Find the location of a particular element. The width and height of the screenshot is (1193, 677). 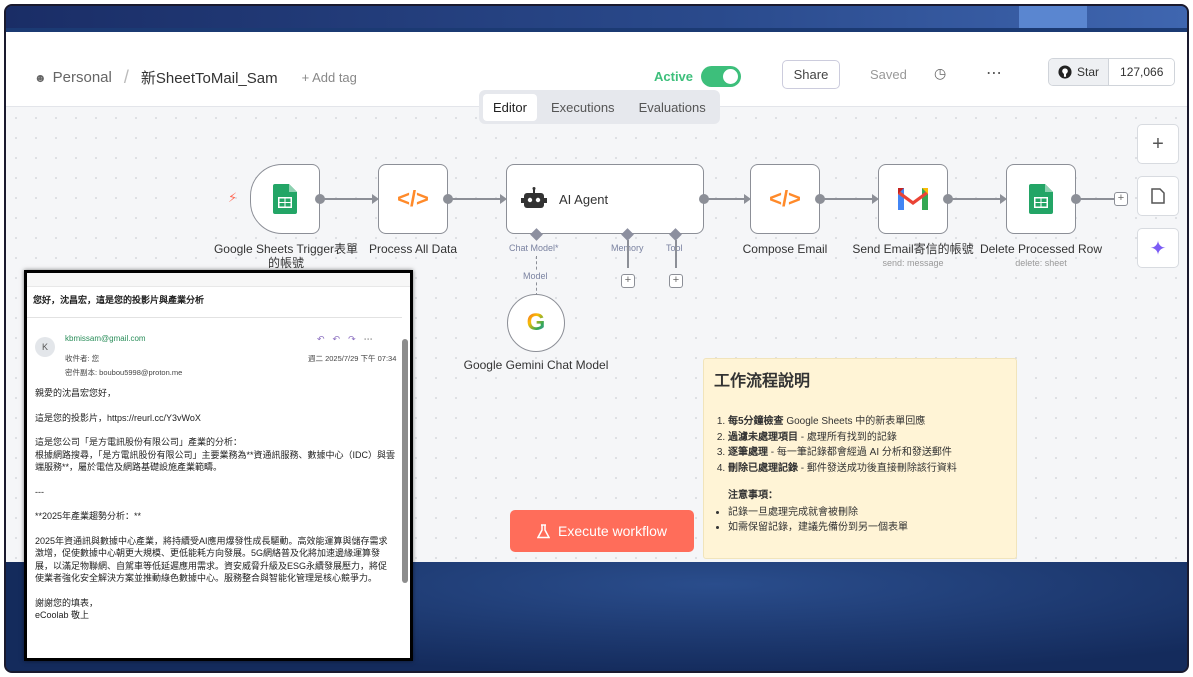

reply-icon: ↶ is located at coordinates (325, 339).